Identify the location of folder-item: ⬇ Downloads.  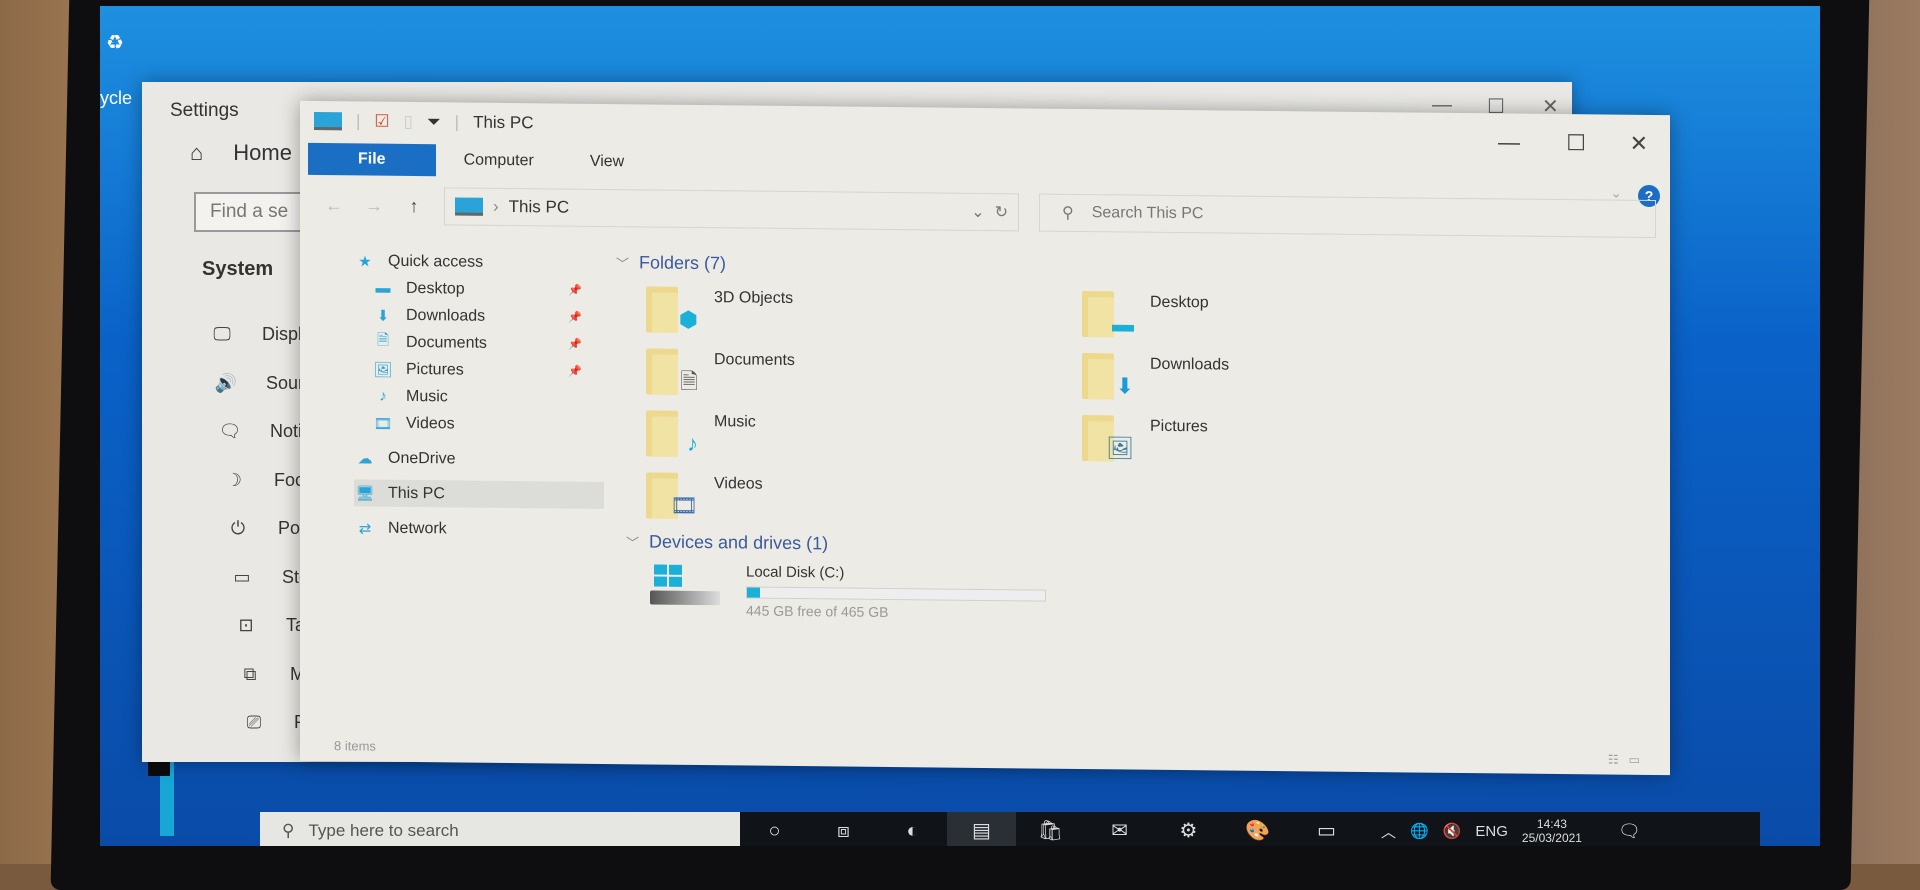
(1155, 377).